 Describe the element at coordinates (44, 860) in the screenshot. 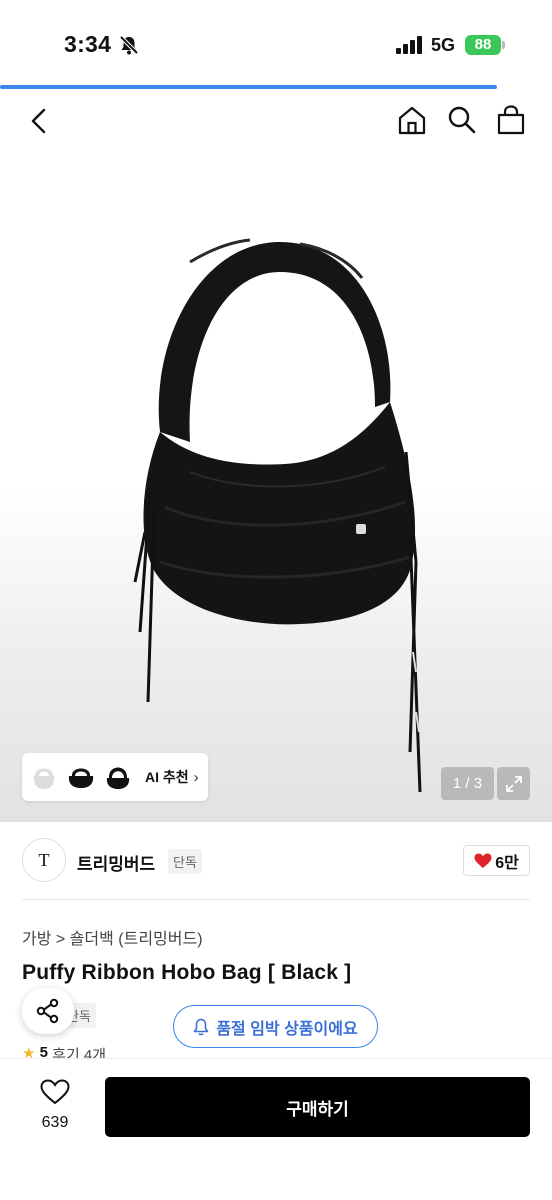

I see `shop-logo: T` at that location.